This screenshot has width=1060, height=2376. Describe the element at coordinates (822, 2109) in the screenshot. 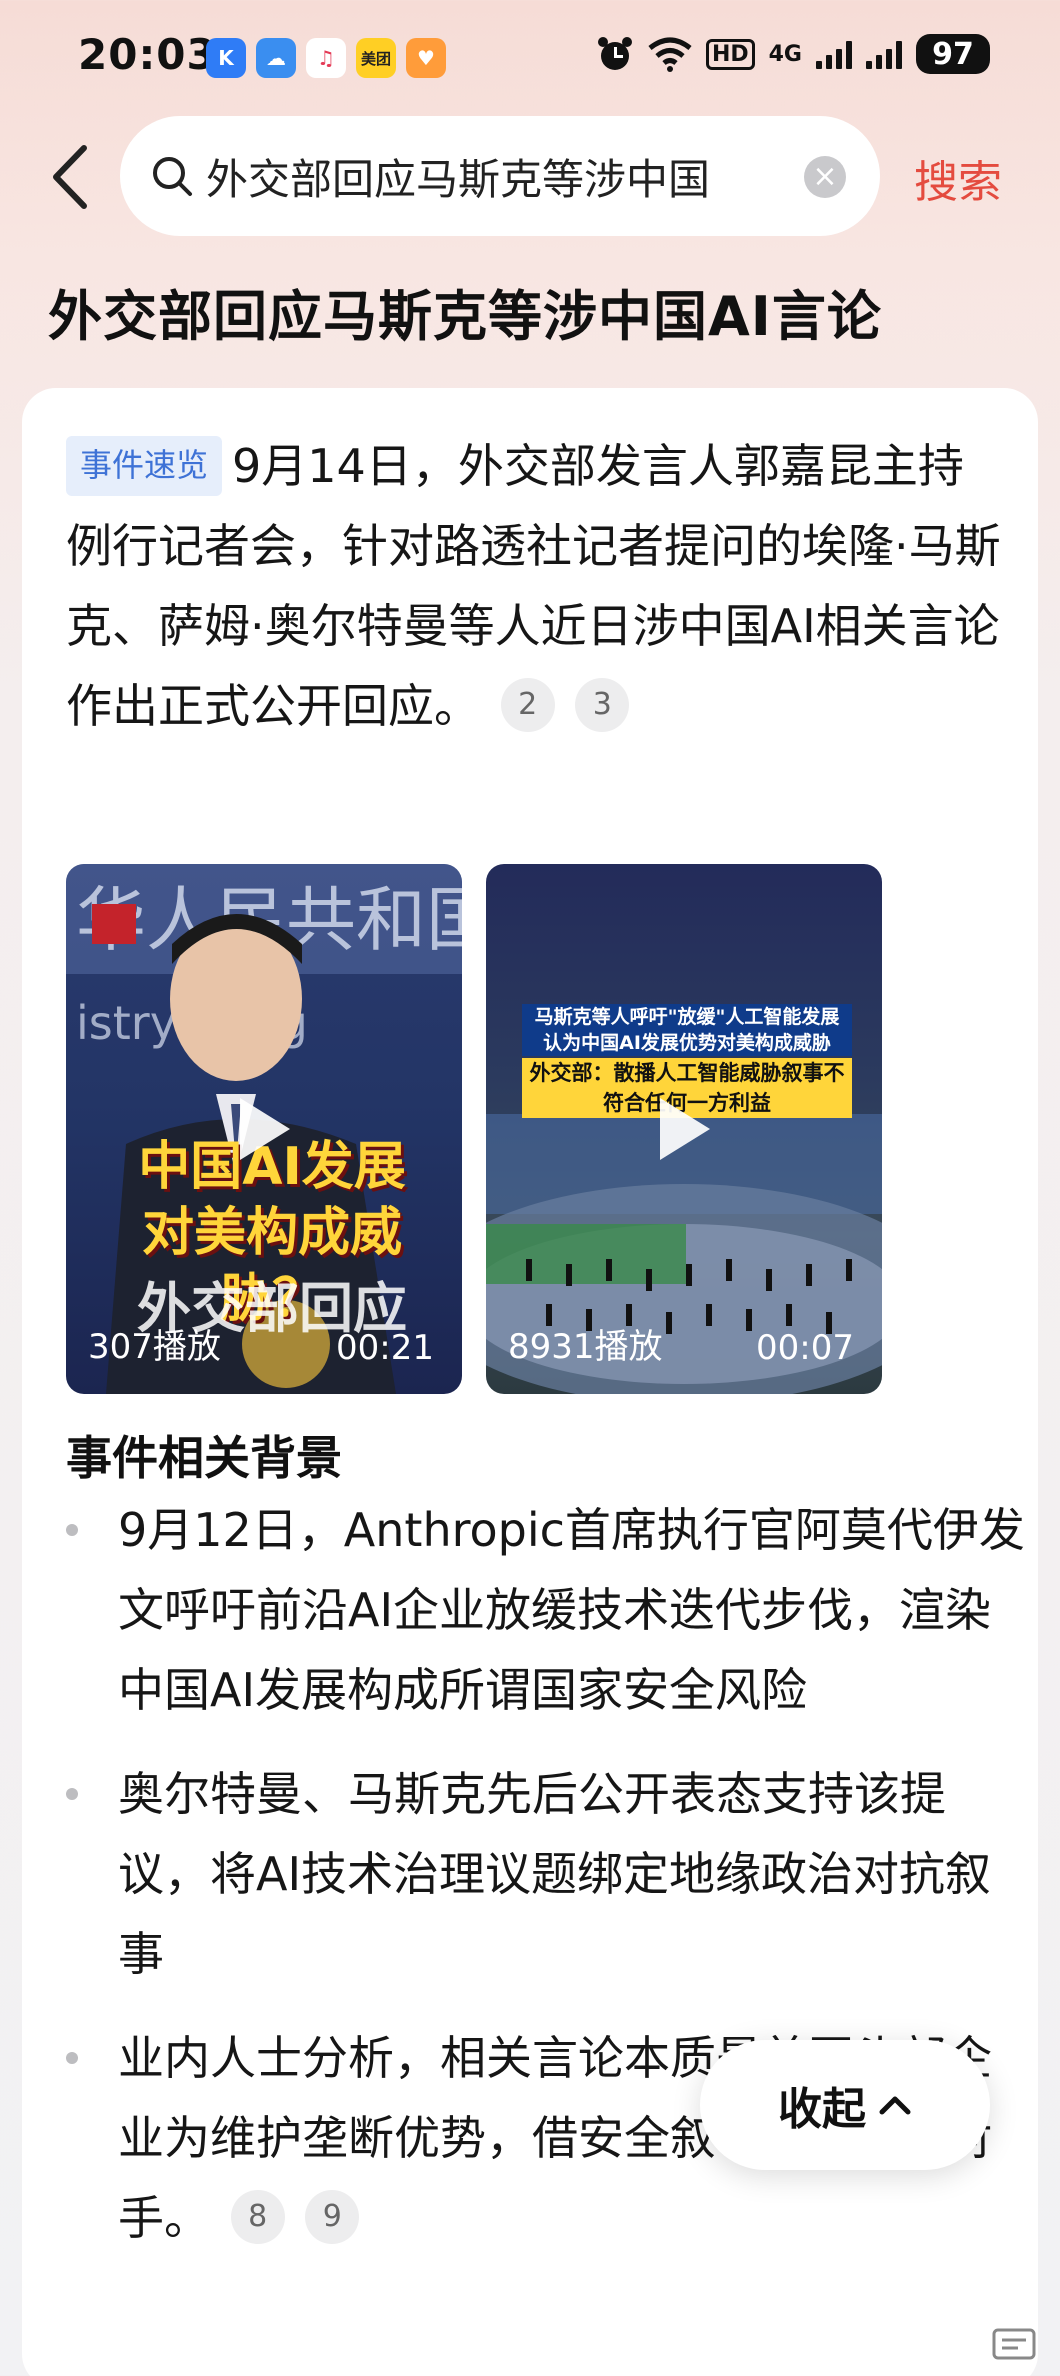

I see `collapse-label: 收起` at that location.